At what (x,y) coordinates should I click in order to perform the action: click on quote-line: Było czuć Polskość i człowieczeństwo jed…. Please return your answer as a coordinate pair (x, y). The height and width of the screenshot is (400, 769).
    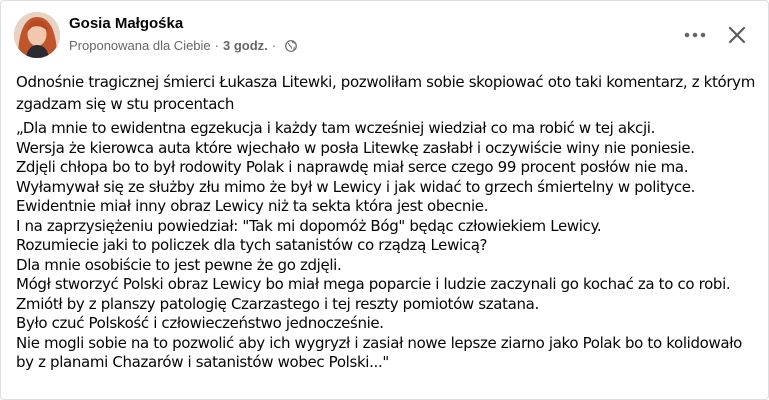
    Looking at the image, I should click on (200, 323).